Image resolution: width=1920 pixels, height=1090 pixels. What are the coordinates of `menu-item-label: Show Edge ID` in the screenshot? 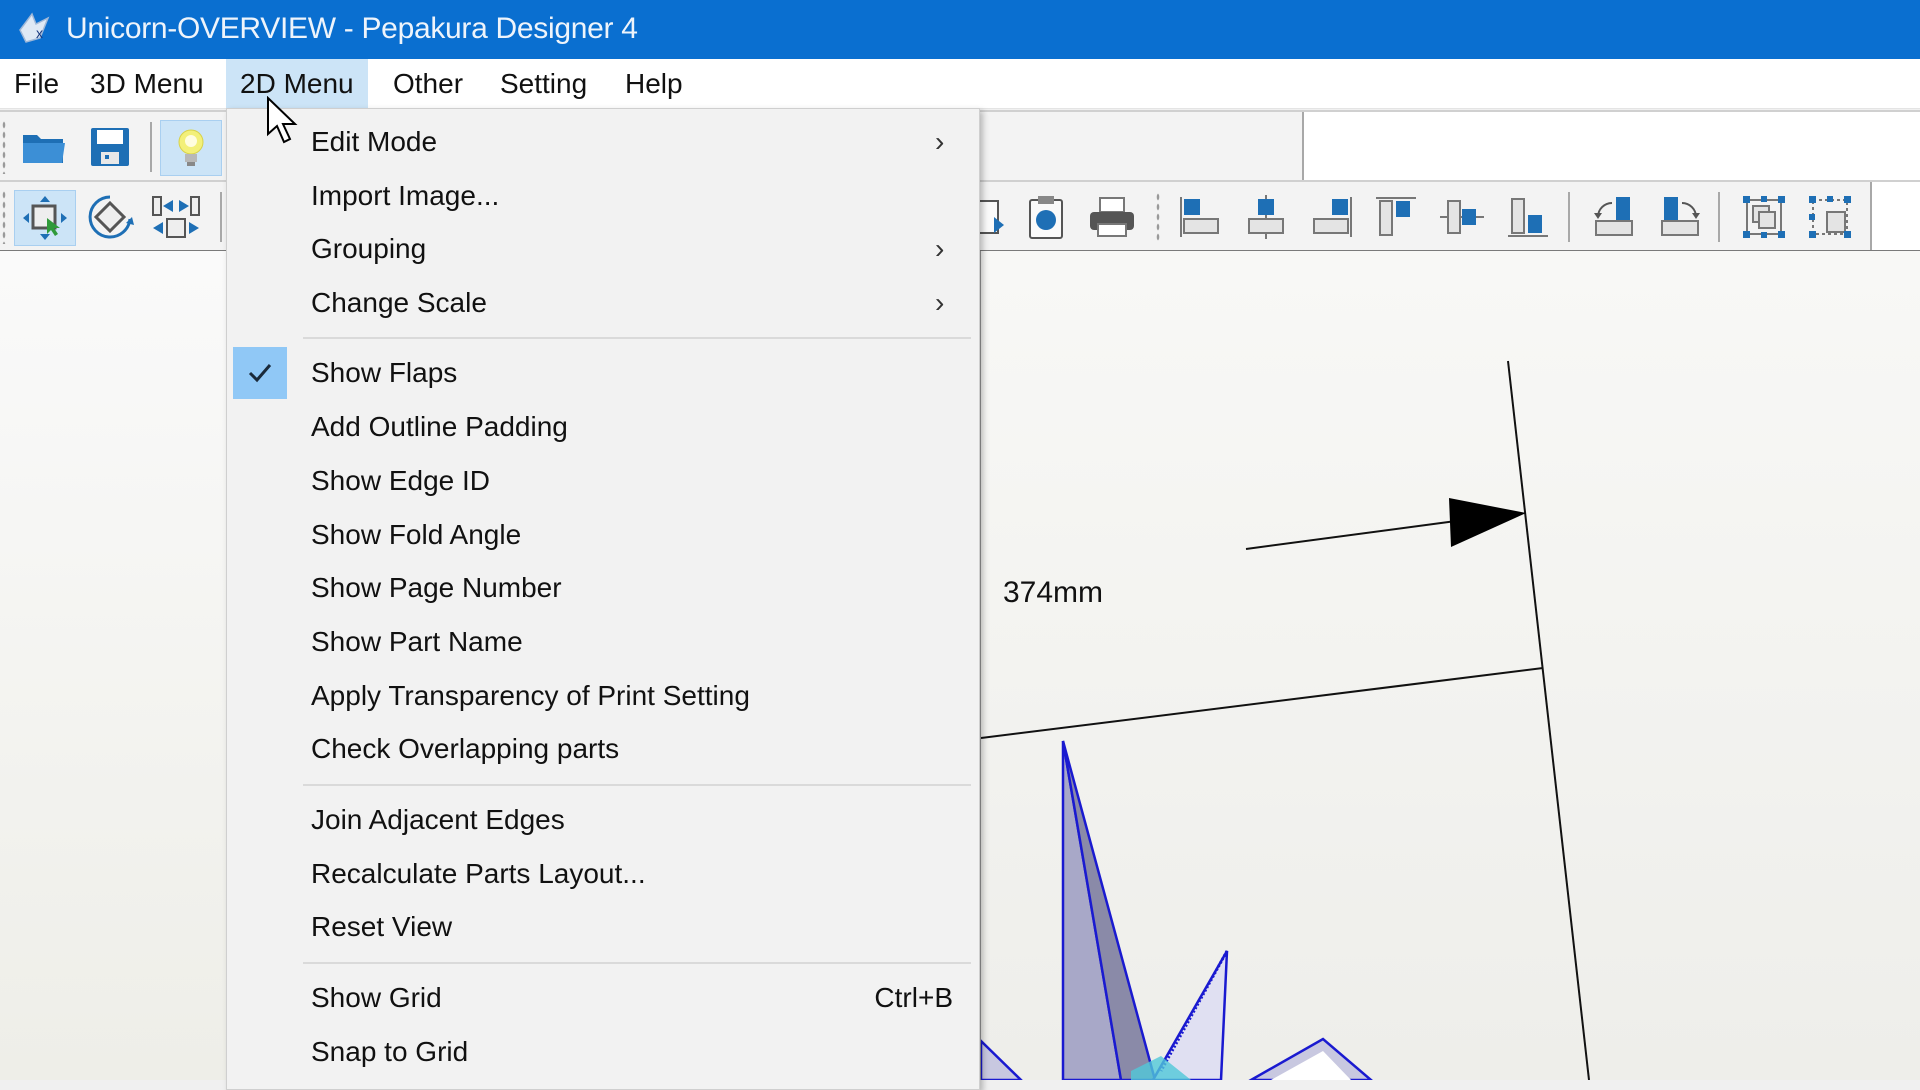 It's located at (400, 480).